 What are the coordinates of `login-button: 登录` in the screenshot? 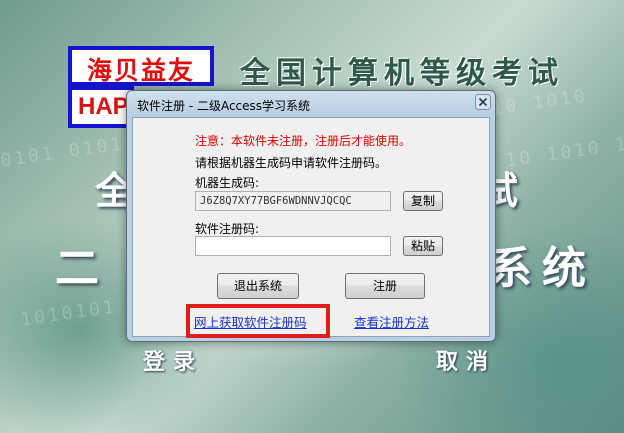 It's located at (173, 360).